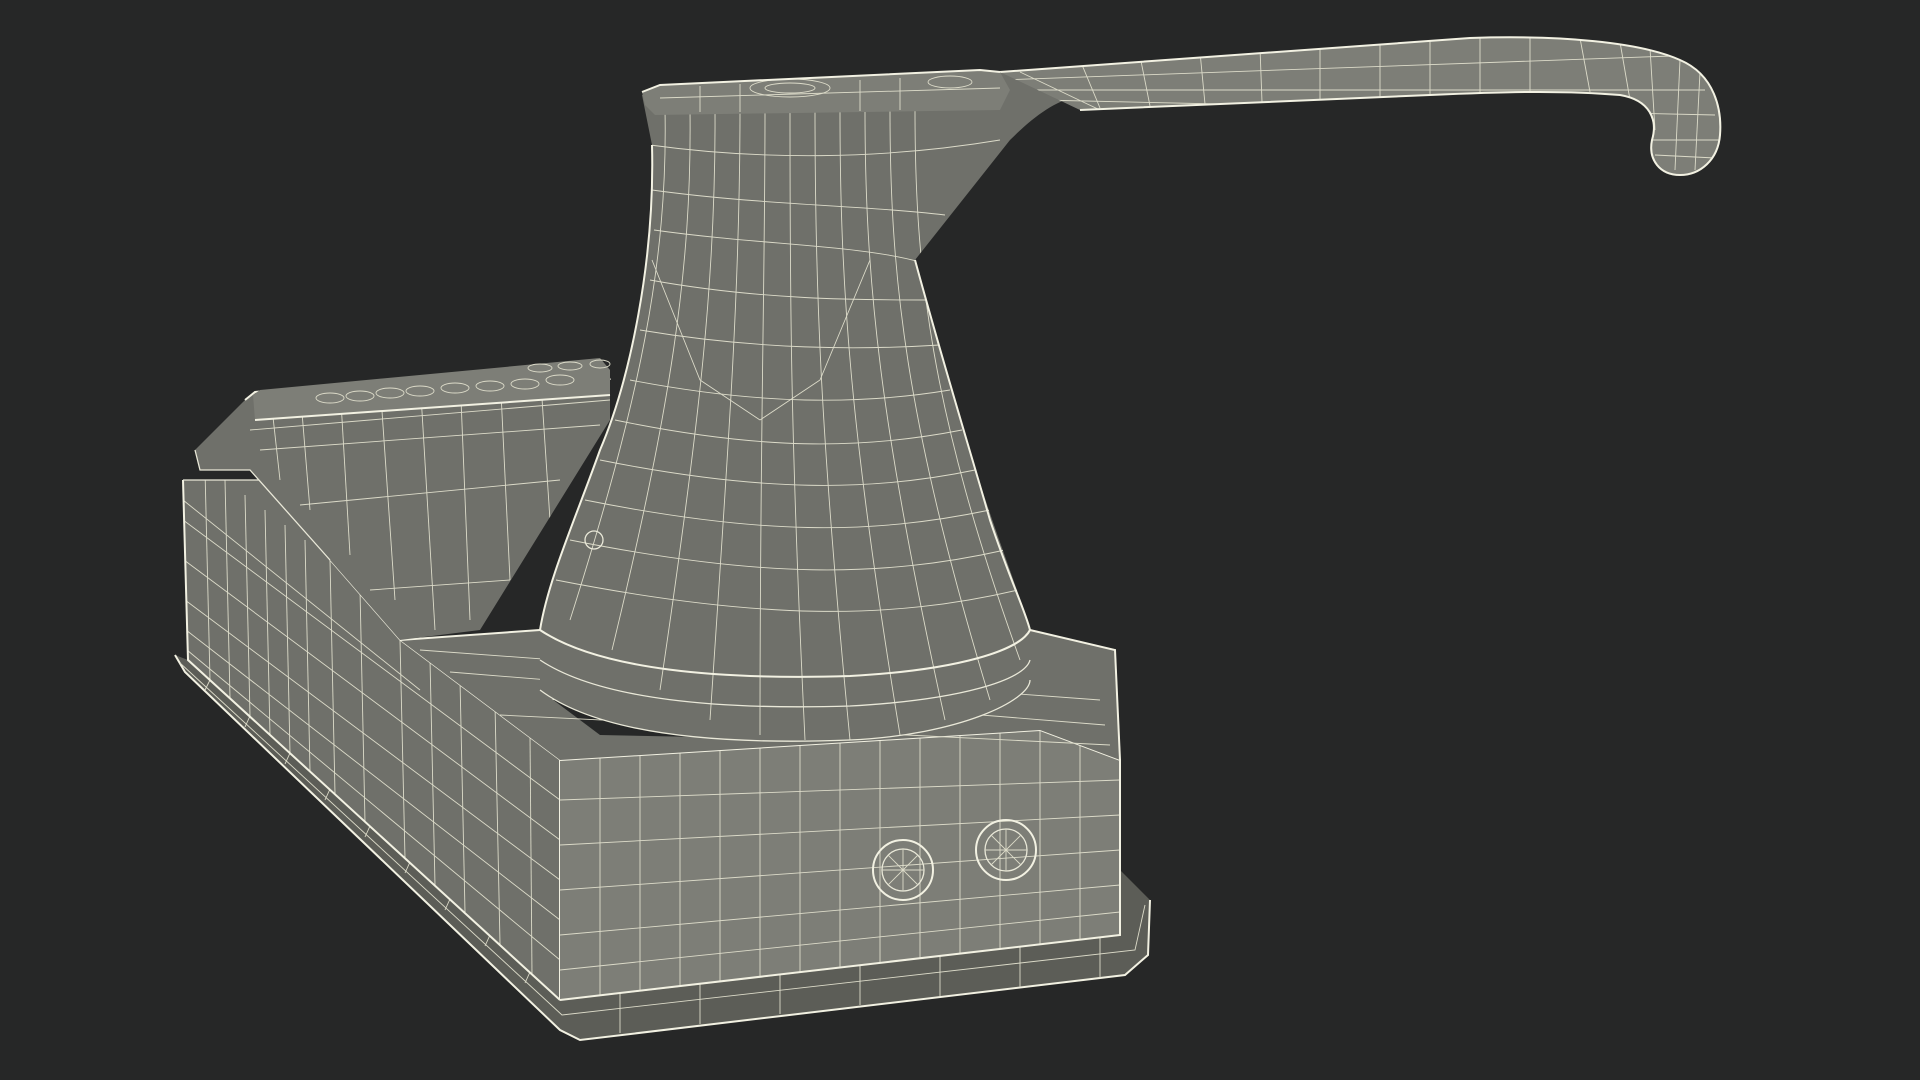 The height and width of the screenshot is (1080, 1920). What do you see at coordinates (825, 91) in the screenshot?
I see `handle-top-cap` at bounding box center [825, 91].